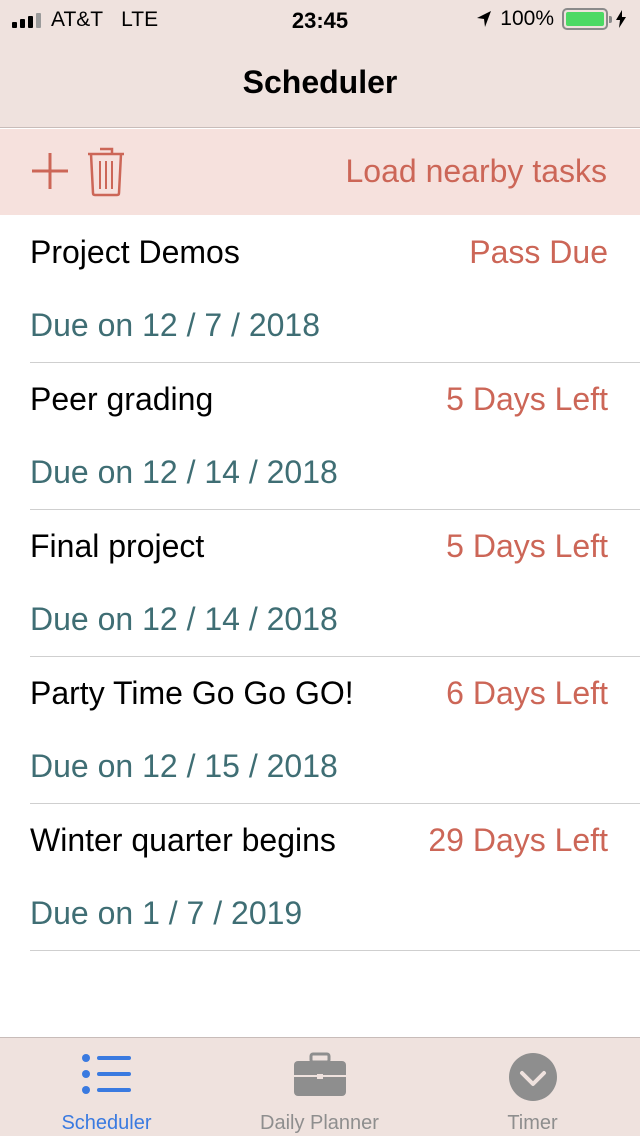 This screenshot has width=640, height=1136. I want to click on tab-scheduler: Scheduler, so click(106, 1087).